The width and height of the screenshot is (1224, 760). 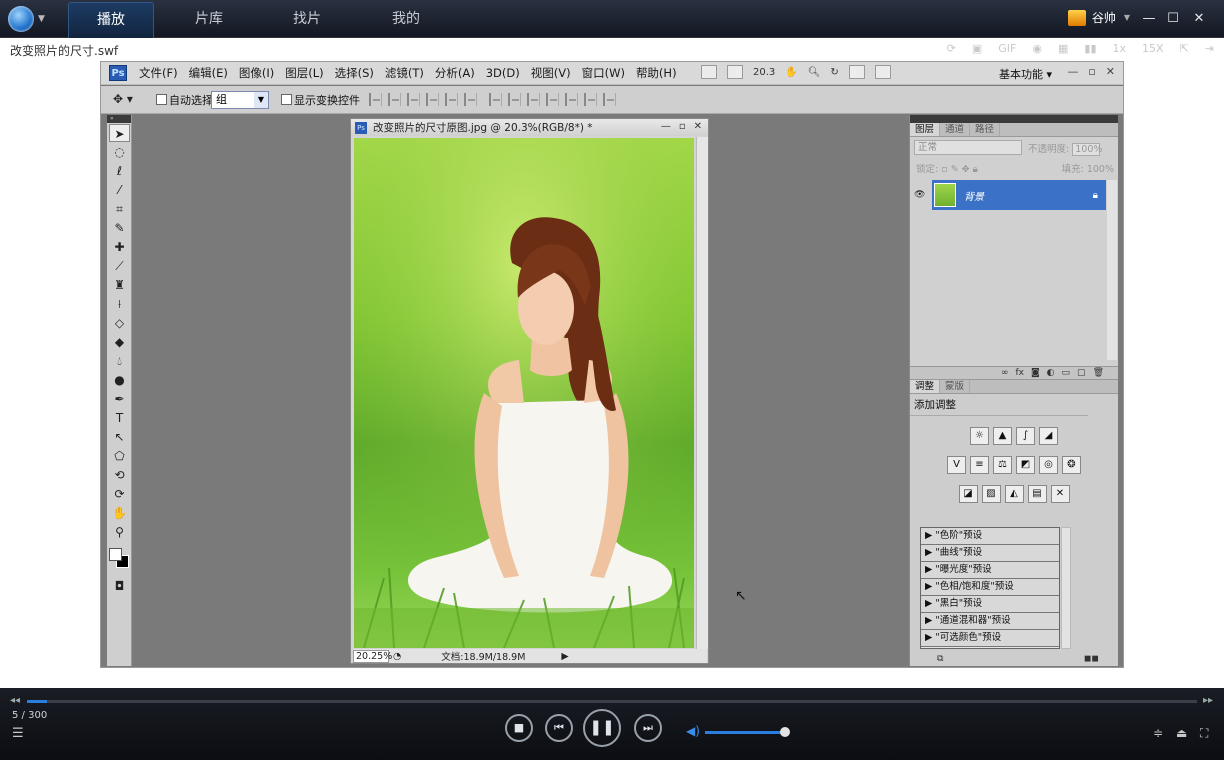 What do you see at coordinates (1199, 19) in the screenshot?
I see `close-button: ✕` at bounding box center [1199, 19].